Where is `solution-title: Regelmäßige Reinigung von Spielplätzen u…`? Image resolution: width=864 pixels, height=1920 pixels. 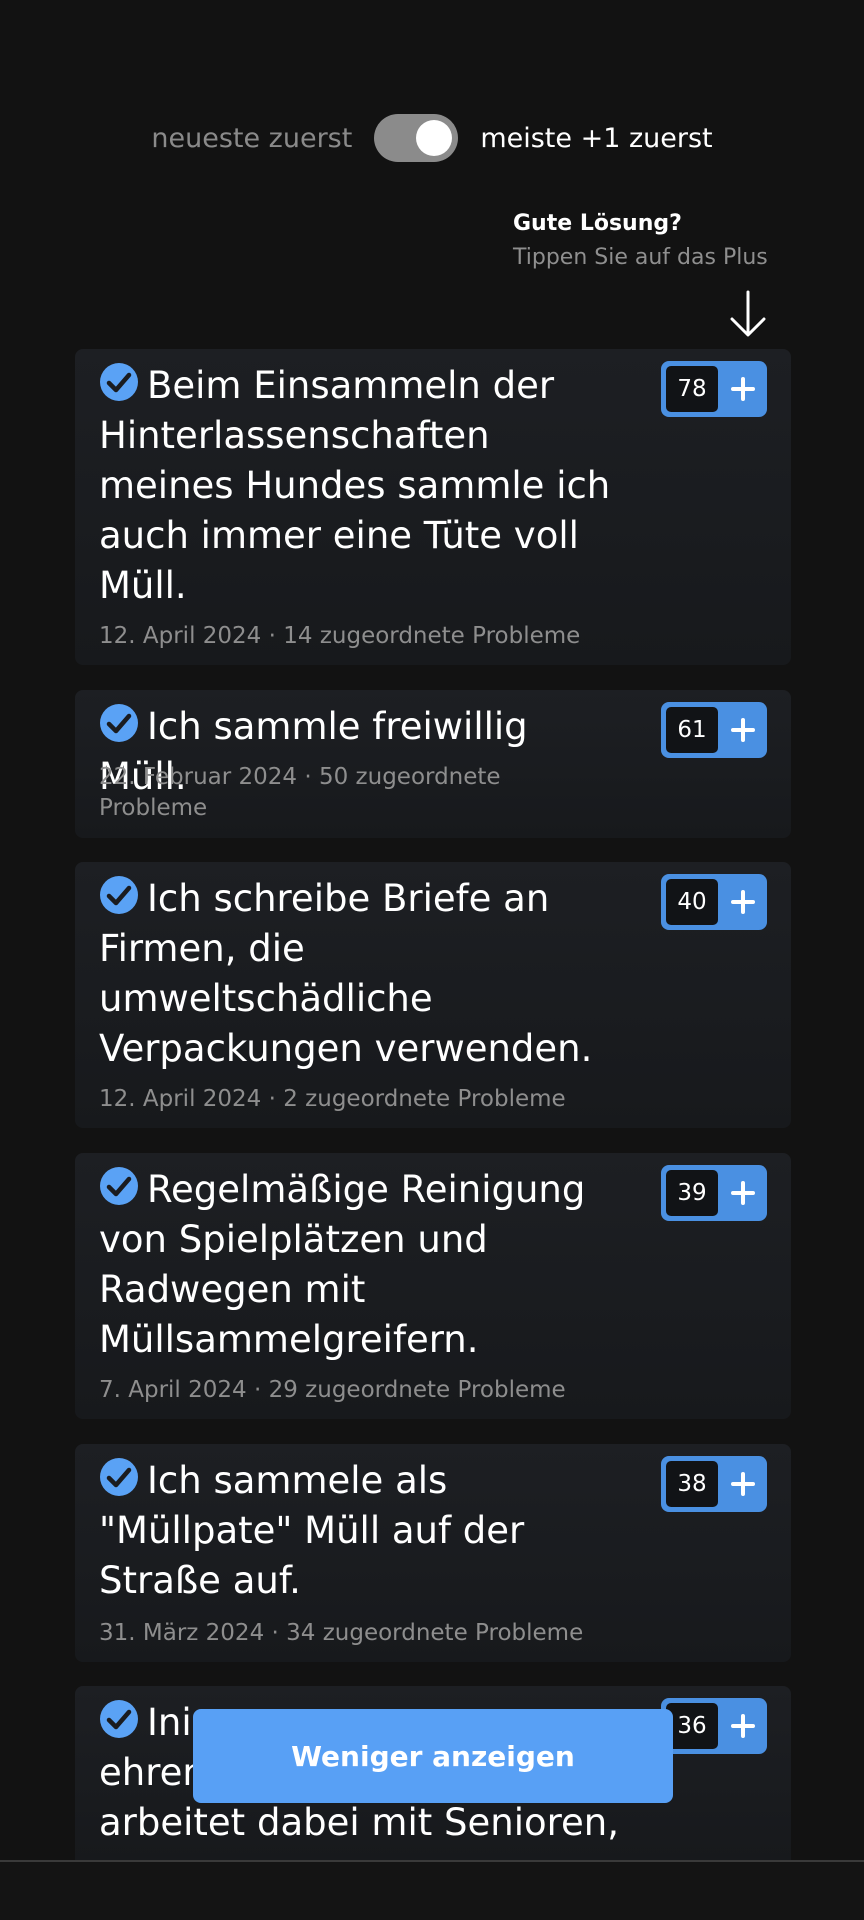
solution-title: Regelmäßige Reinigung von Spielplätzen u… is located at coordinates (359, 1265).